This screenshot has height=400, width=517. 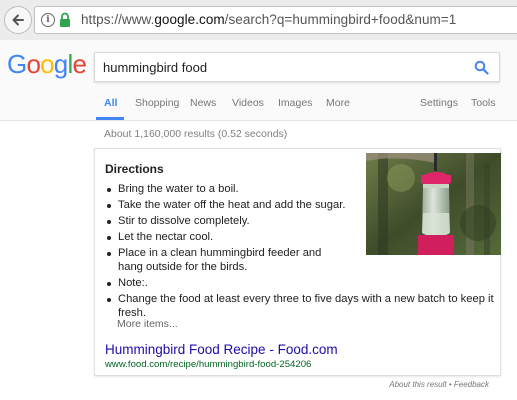 What do you see at coordinates (295, 103) in the screenshot?
I see `tab-images: Images` at bounding box center [295, 103].